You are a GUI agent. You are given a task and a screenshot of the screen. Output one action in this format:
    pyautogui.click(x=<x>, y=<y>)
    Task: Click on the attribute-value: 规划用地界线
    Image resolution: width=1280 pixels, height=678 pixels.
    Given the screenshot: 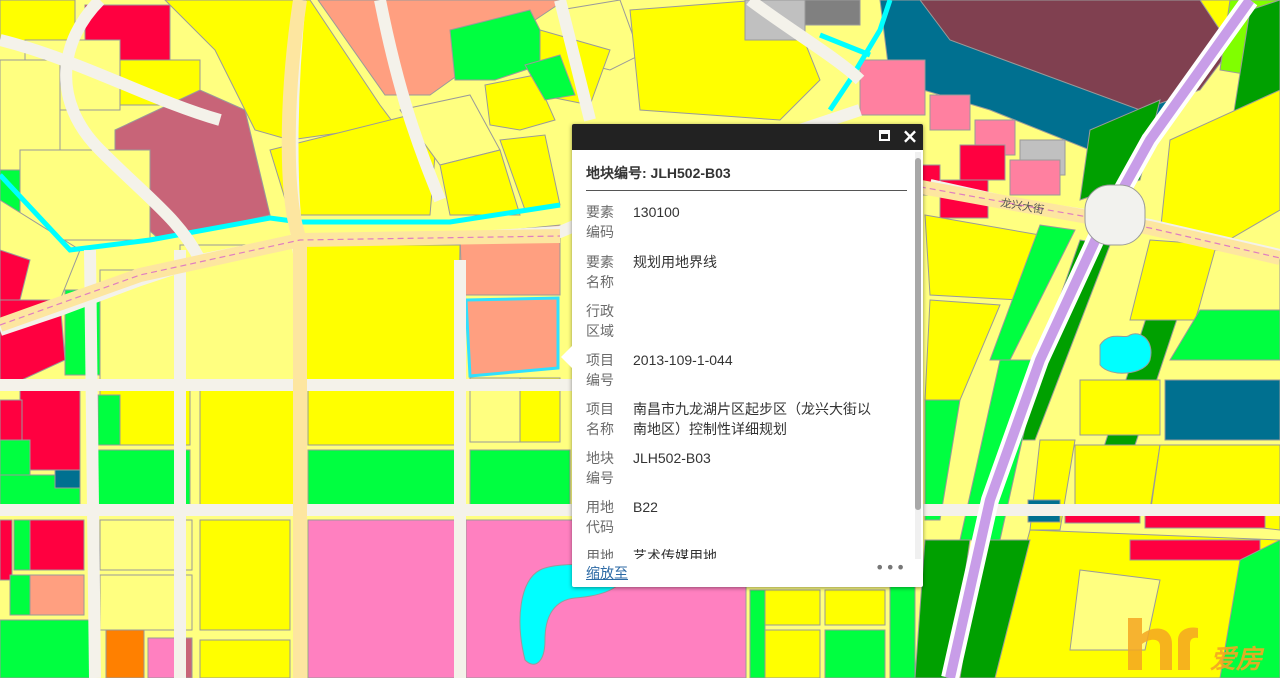 What is the action you would take?
    pyautogui.click(x=675, y=262)
    